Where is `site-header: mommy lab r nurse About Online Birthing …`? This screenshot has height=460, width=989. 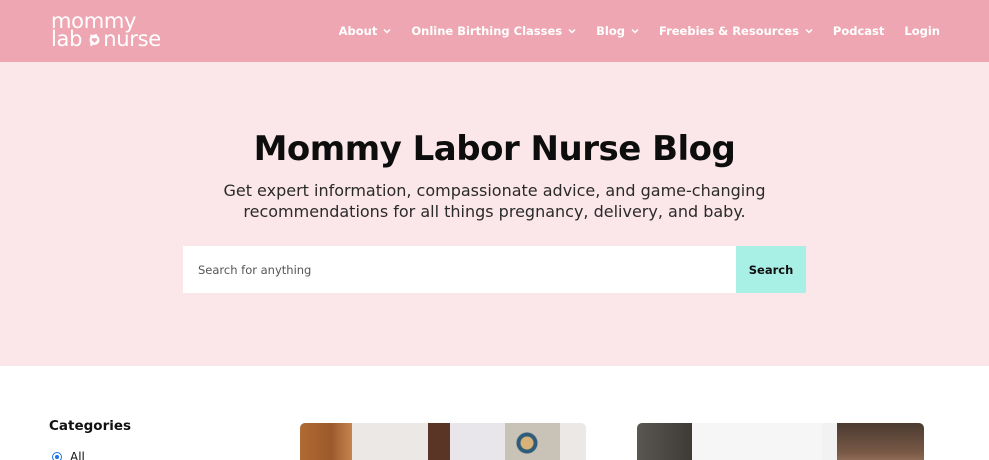 site-header: mommy lab r nurse About Online Birthing … is located at coordinates (494, 31).